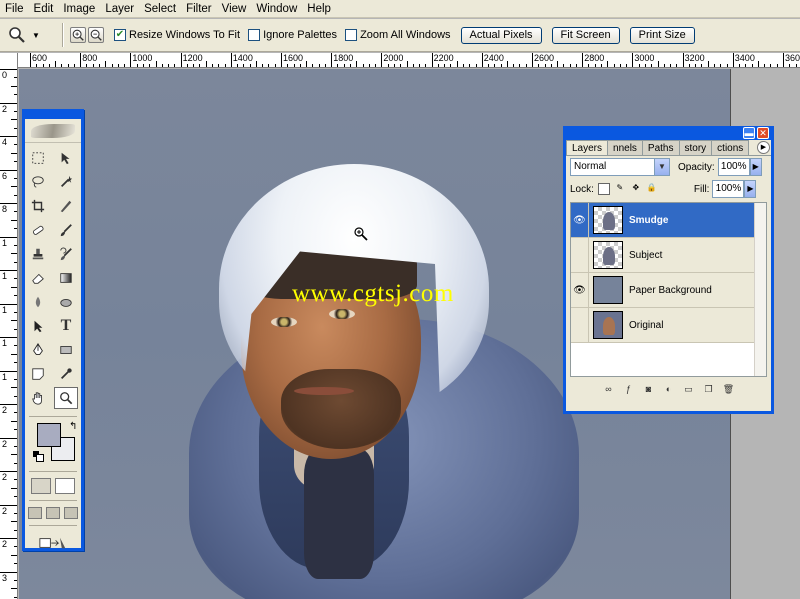 Image resolution: width=800 pixels, height=599 pixels. Describe the element at coordinates (636, 189) in the screenshot. I see `lock-position-icon: ✥` at that location.